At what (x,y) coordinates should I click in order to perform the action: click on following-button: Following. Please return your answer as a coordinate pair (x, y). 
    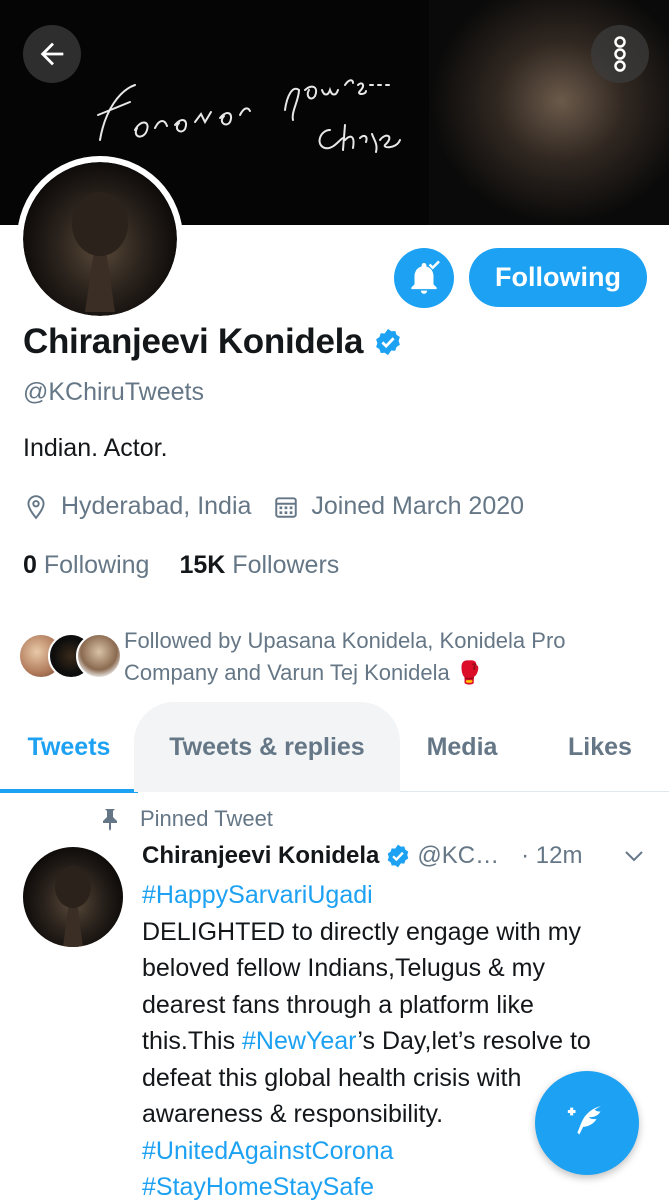
    Looking at the image, I should click on (558, 277).